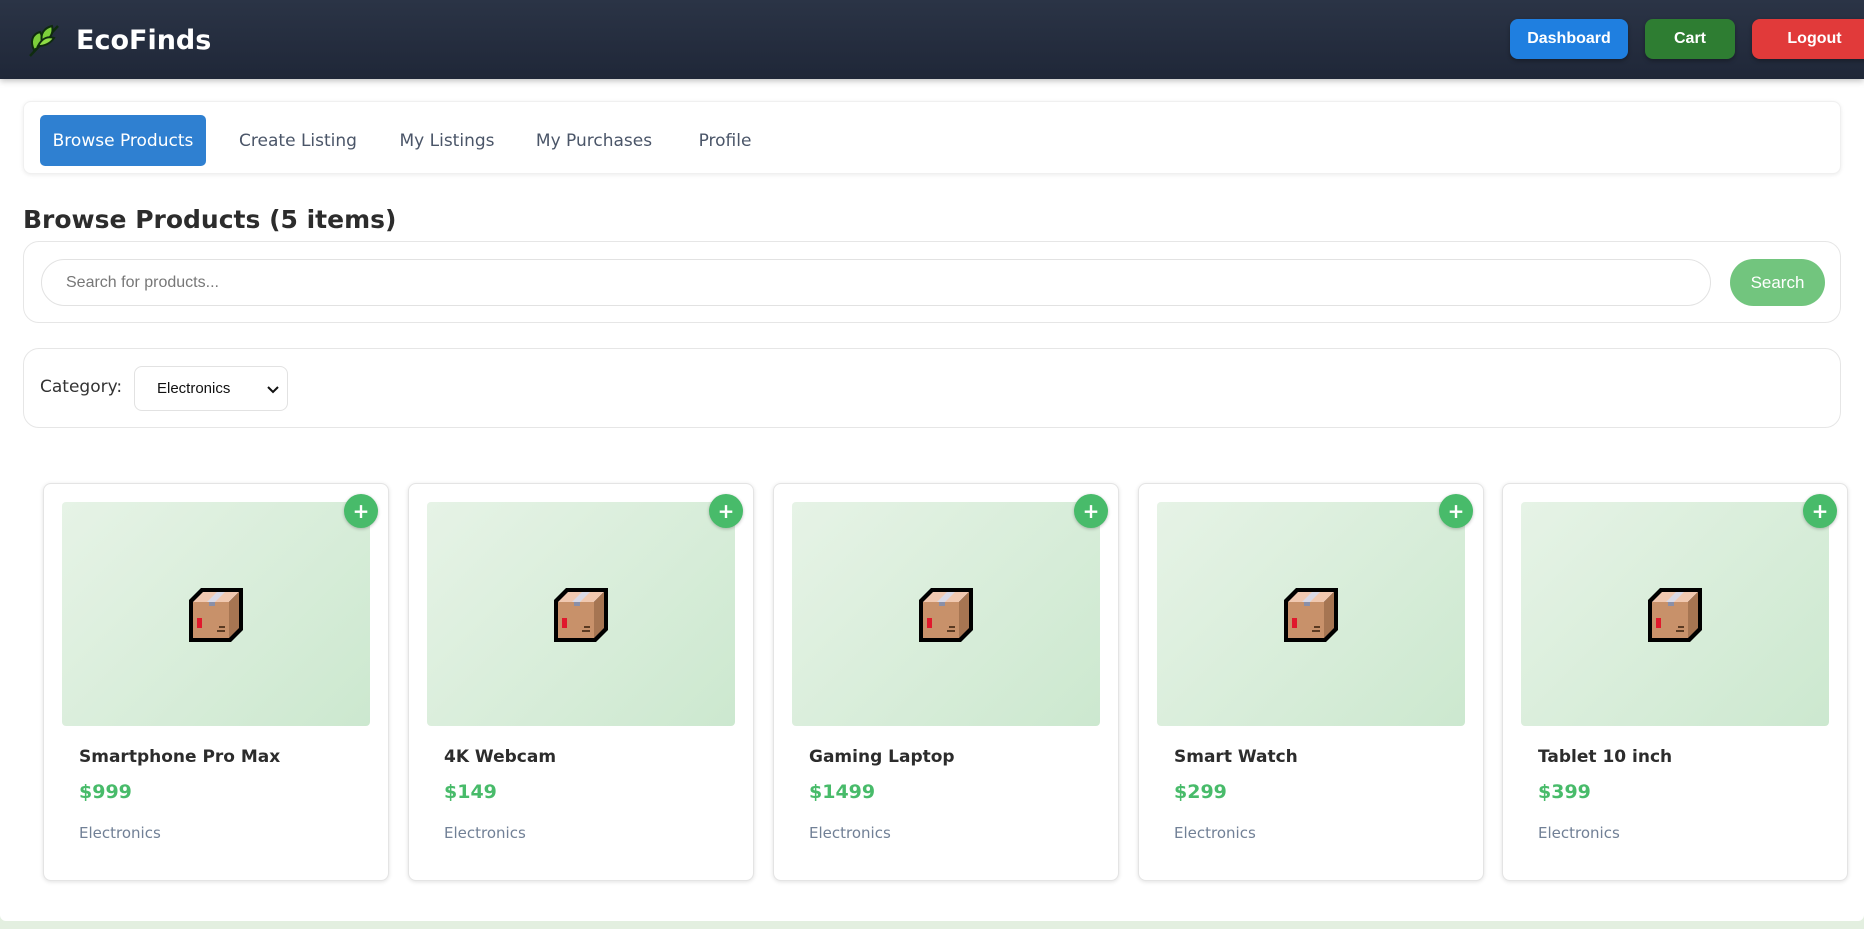  I want to click on dashboard-button: Dashboard, so click(1569, 39).